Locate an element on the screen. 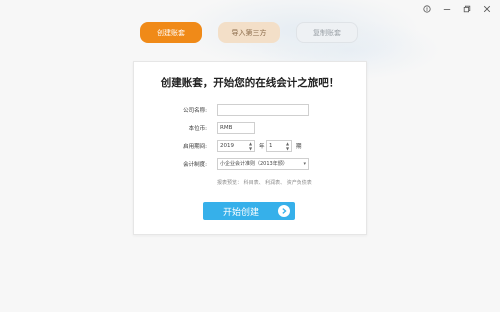 Image resolution: width=500 pixels, height=312 pixels. company-row: 公司名称: is located at coordinates (251, 110).